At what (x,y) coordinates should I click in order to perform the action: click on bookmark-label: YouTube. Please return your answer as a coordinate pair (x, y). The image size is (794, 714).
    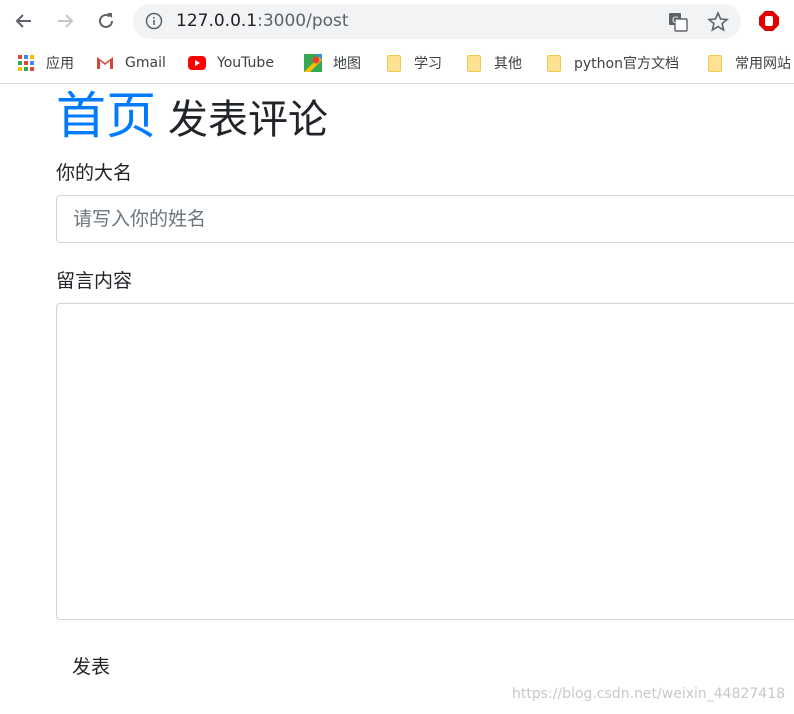
    Looking at the image, I should click on (245, 63).